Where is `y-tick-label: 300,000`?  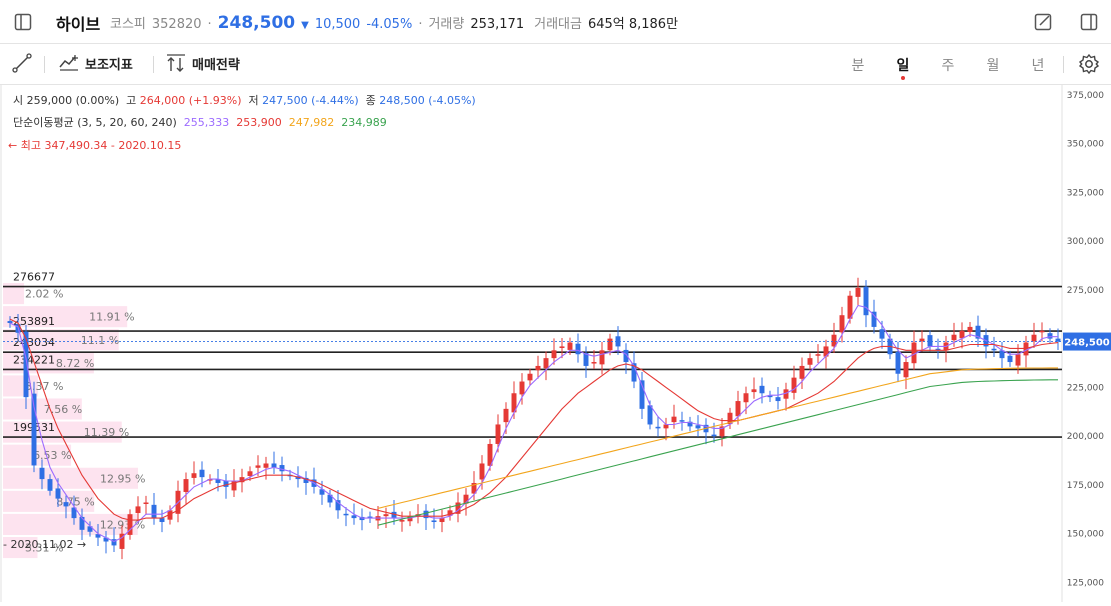 y-tick-label: 300,000 is located at coordinates (1085, 242).